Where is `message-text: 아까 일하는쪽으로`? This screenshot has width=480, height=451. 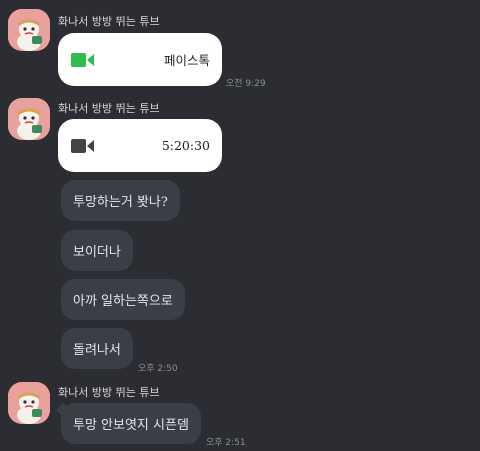 message-text: 아까 일하는쪽으로 is located at coordinates (123, 301).